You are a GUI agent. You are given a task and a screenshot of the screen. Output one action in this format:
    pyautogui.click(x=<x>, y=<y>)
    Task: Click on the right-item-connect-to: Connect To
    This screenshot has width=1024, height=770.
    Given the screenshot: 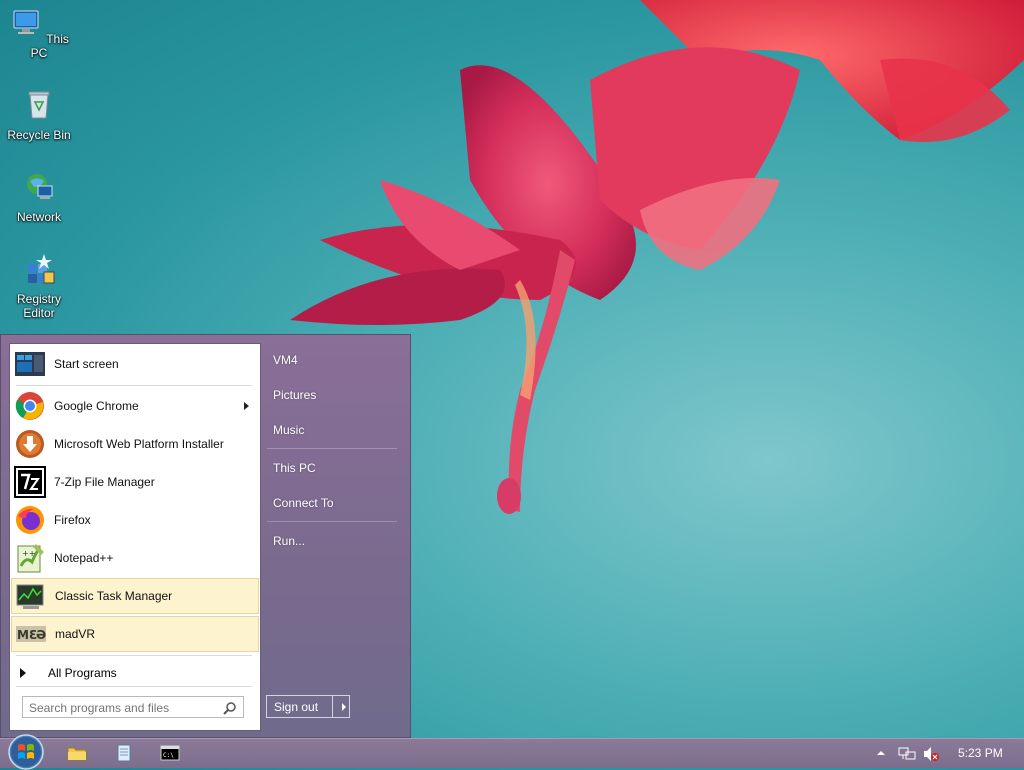 What is the action you would take?
    pyautogui.click(x=303, y=503)
    